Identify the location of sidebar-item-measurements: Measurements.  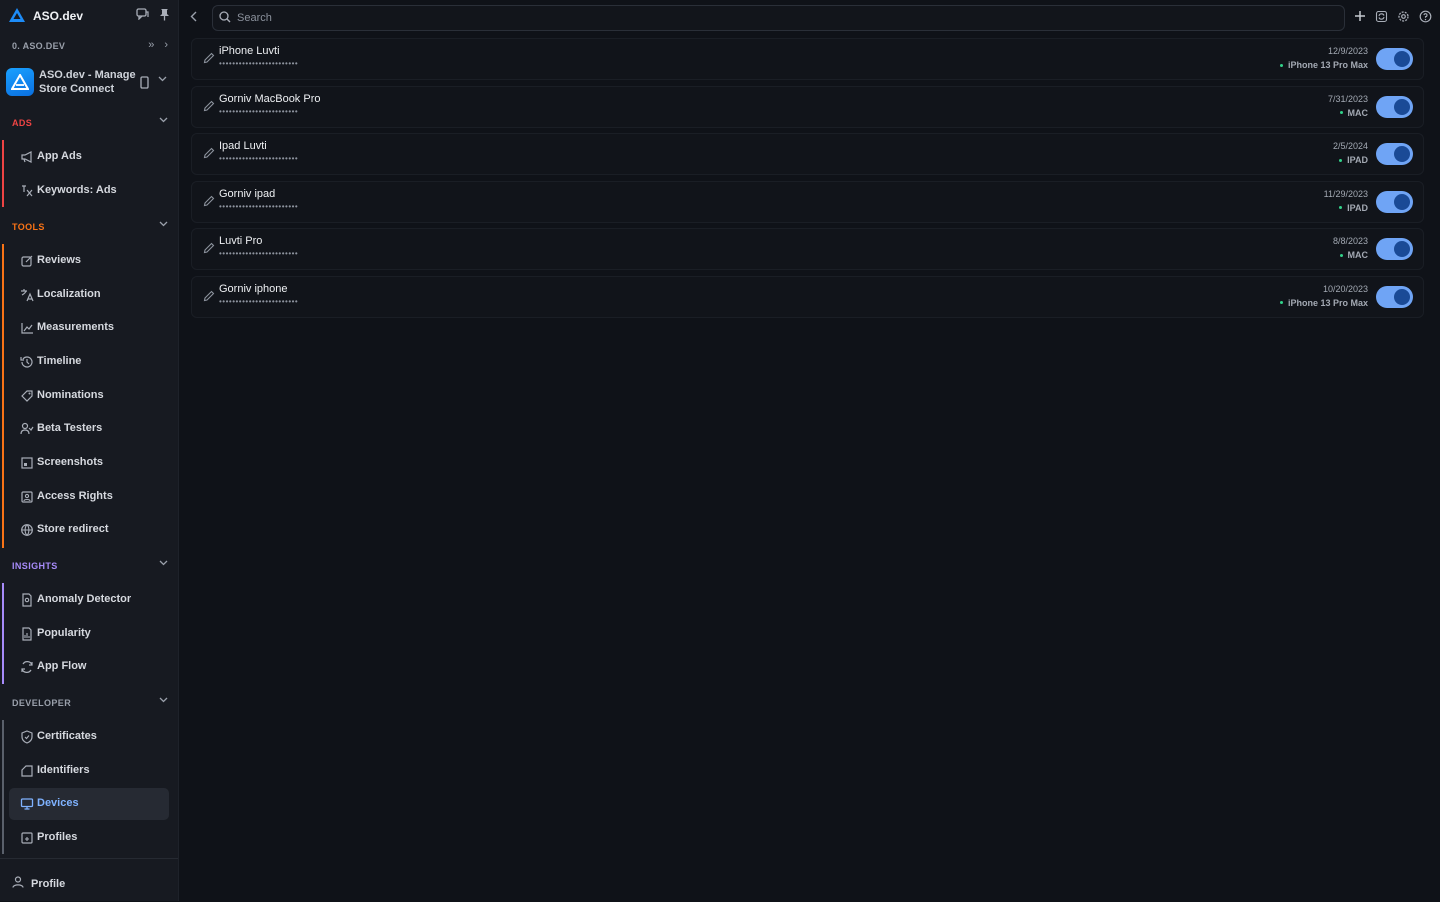
(89, 328).